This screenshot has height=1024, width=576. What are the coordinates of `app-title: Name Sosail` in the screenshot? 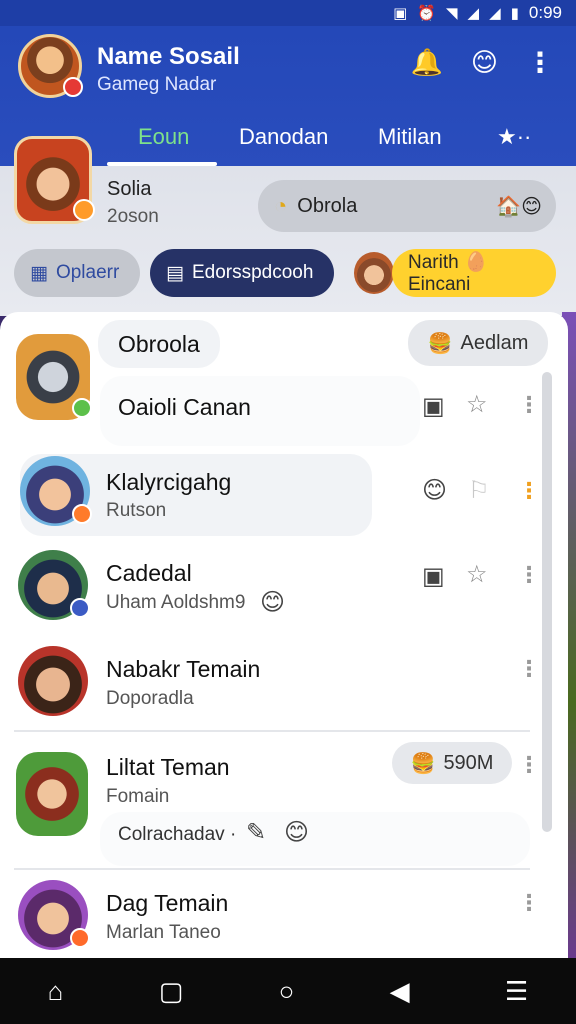 It's located at (168, 56).